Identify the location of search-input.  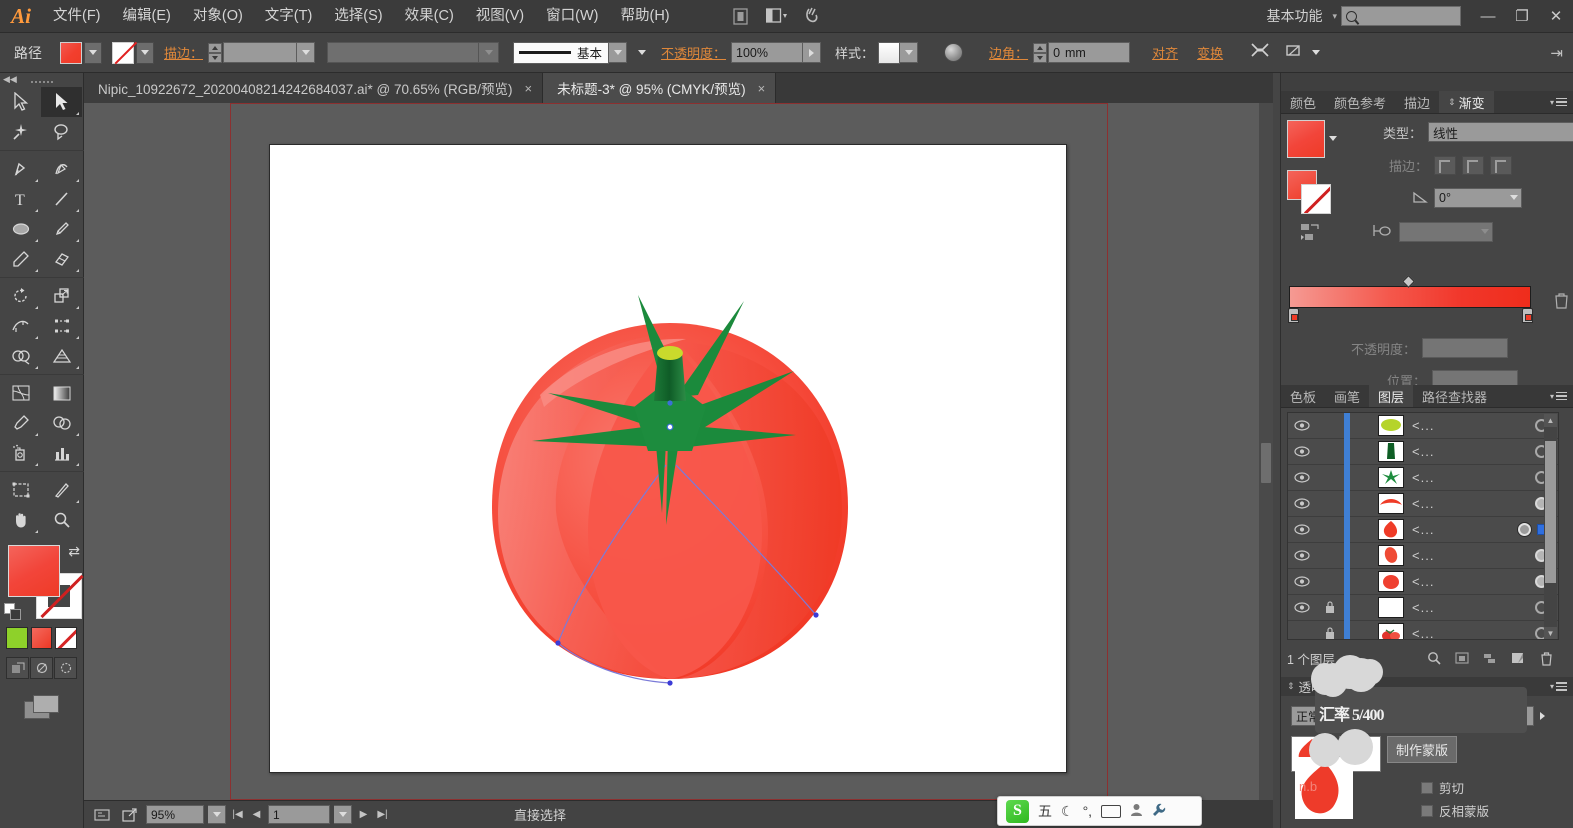
(1401, 16).